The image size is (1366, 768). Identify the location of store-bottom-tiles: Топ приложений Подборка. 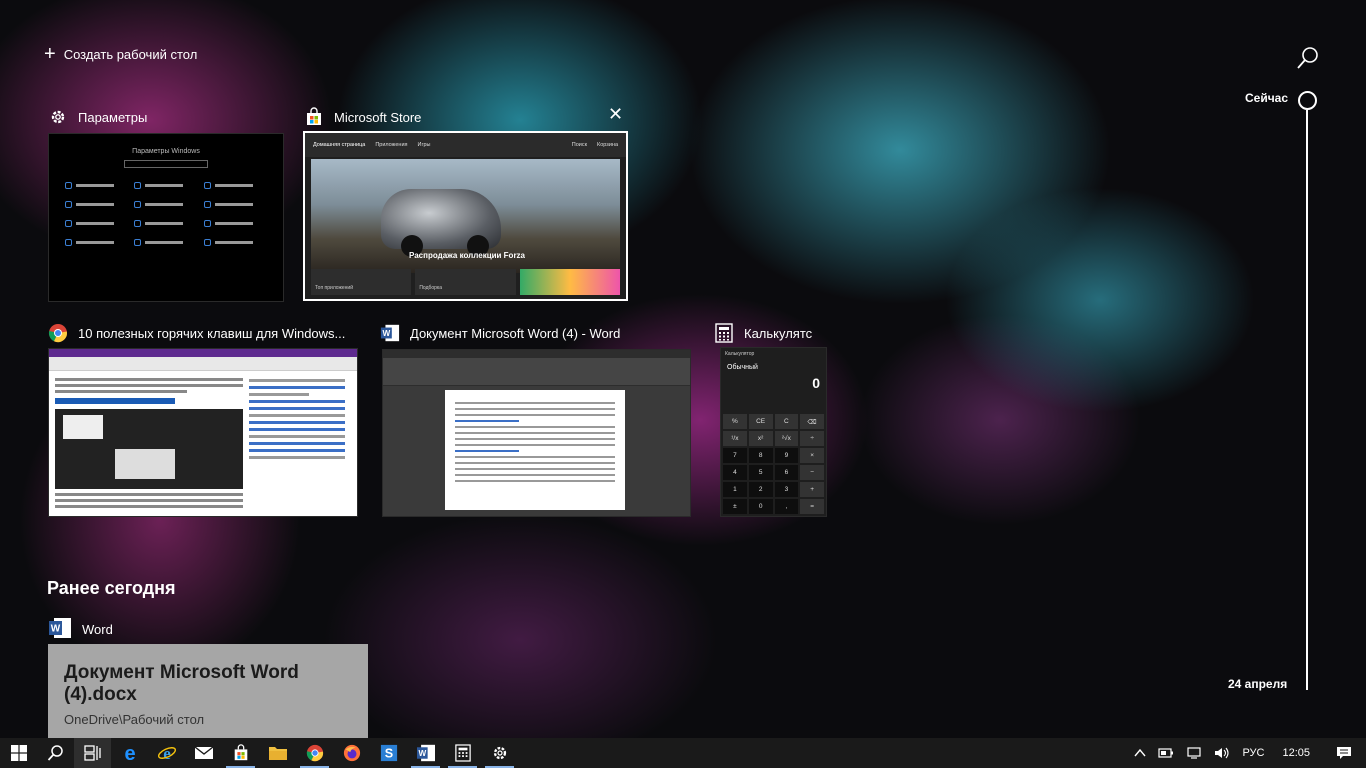
(465, 282).